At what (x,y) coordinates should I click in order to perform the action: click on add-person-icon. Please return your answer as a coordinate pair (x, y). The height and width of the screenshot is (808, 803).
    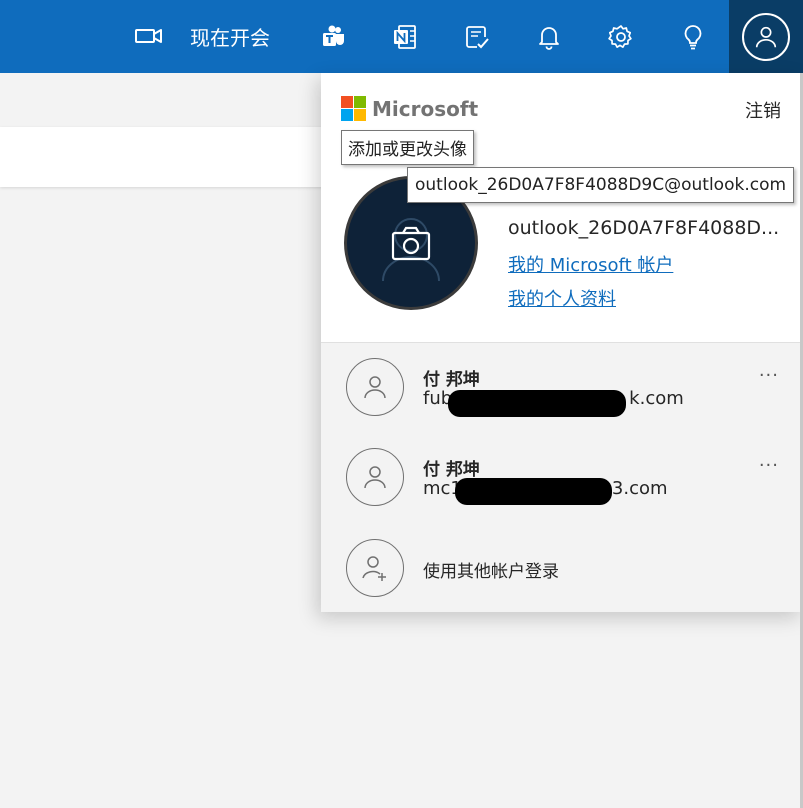
    Looking at the image, I should click on (374, 568).